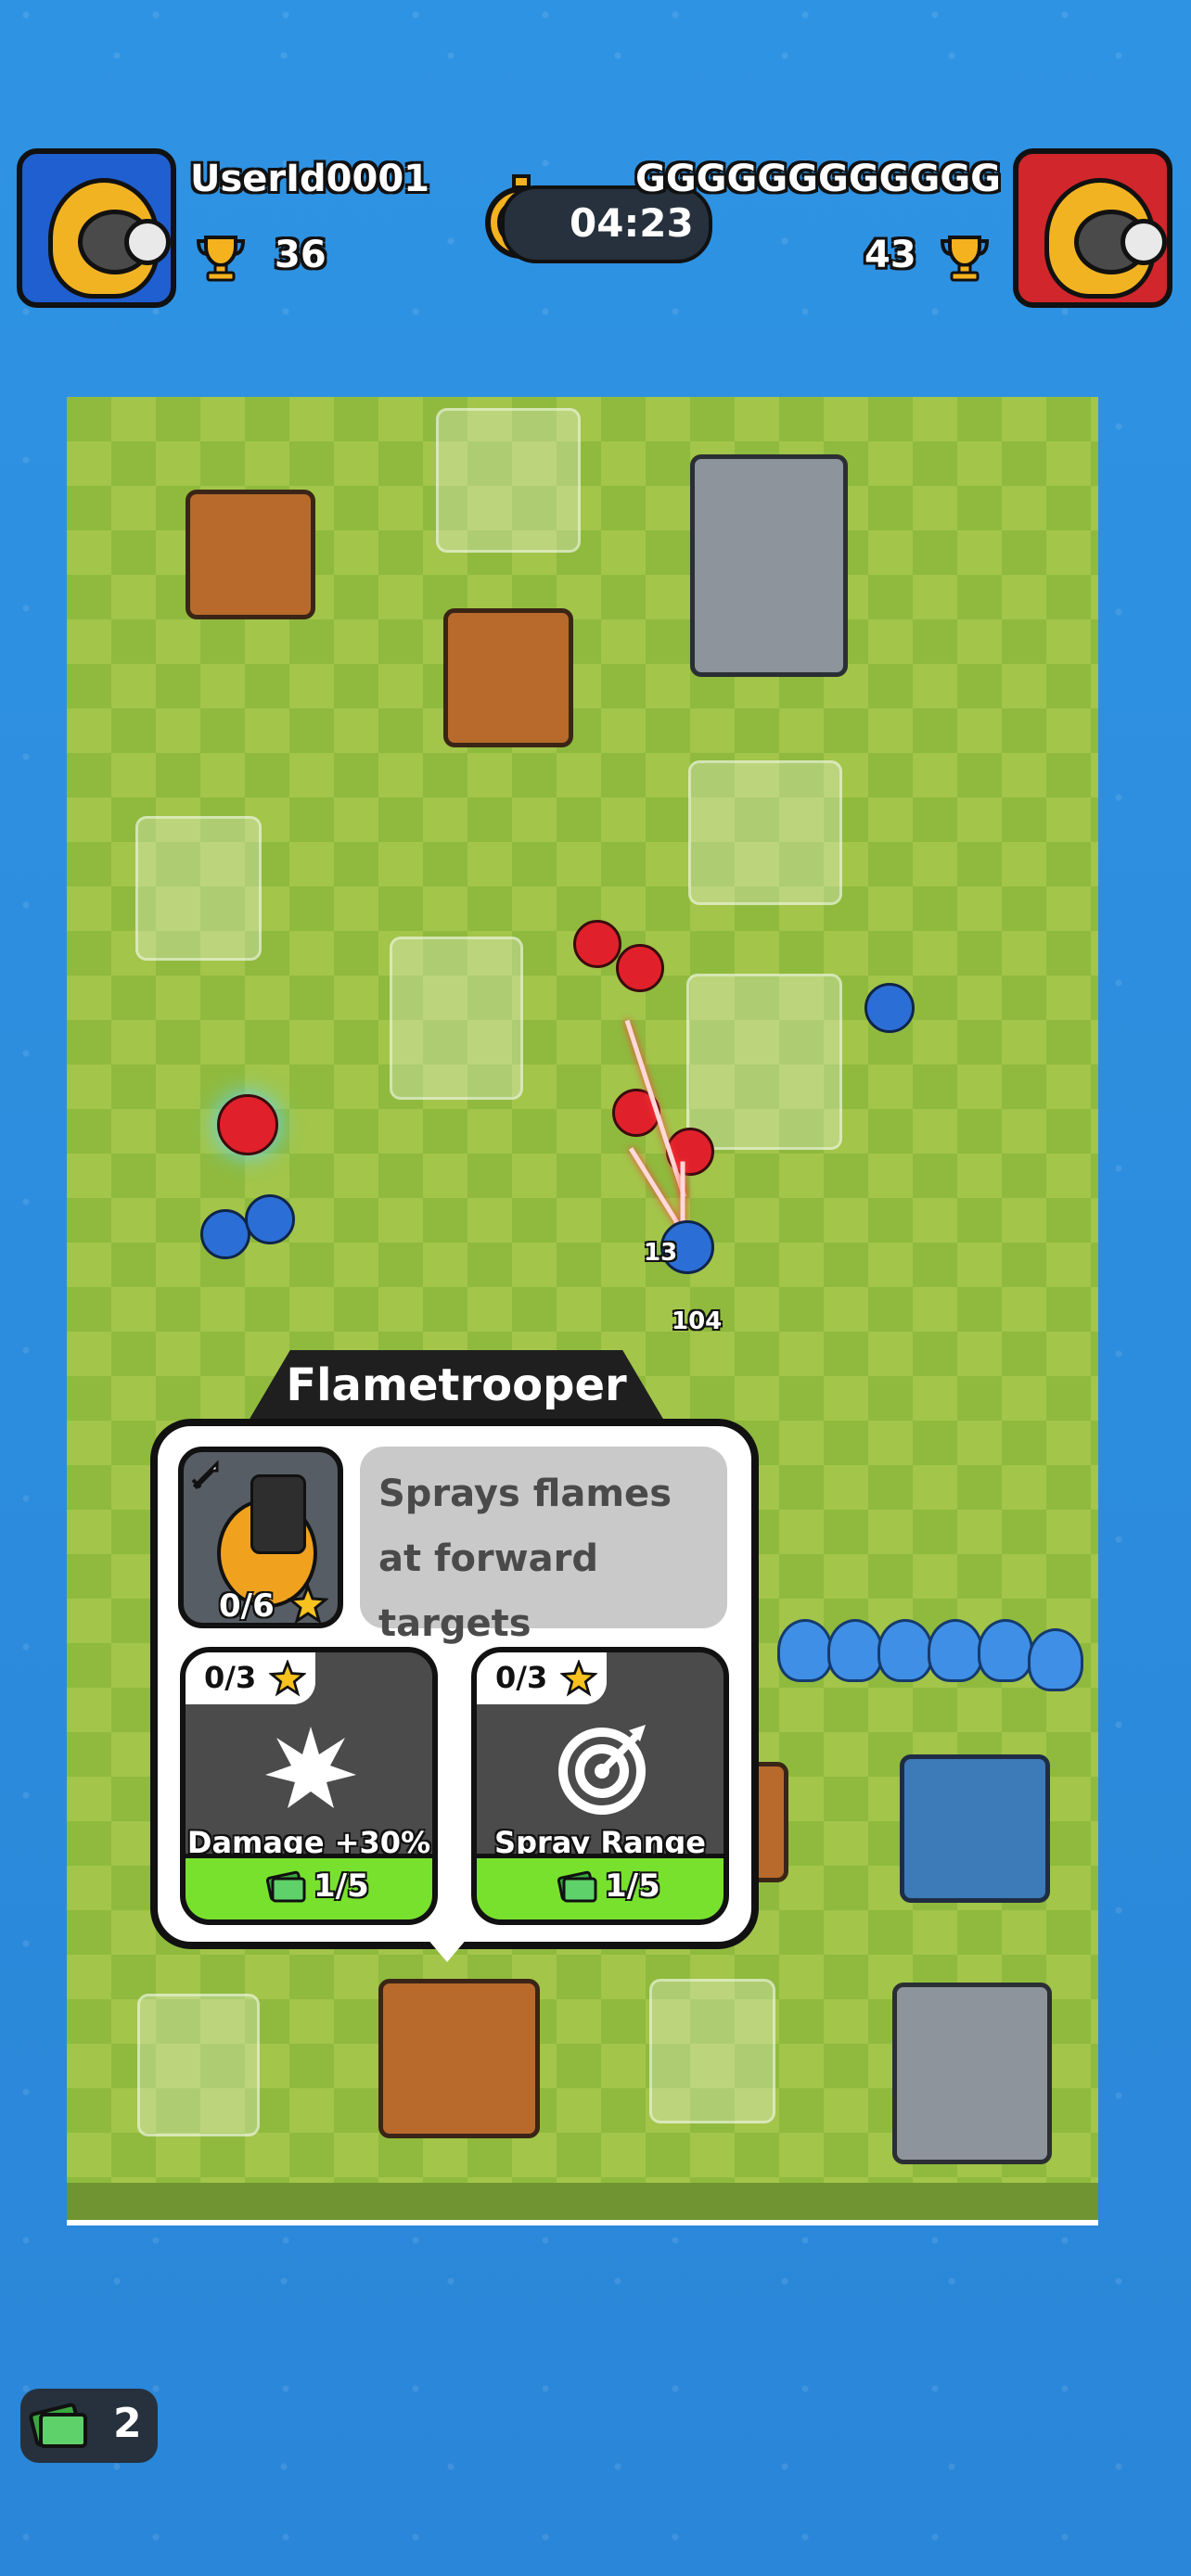  Describe the element at coordinates (972, 2073) in the screenshot. I see `player-building-factory` at that location.